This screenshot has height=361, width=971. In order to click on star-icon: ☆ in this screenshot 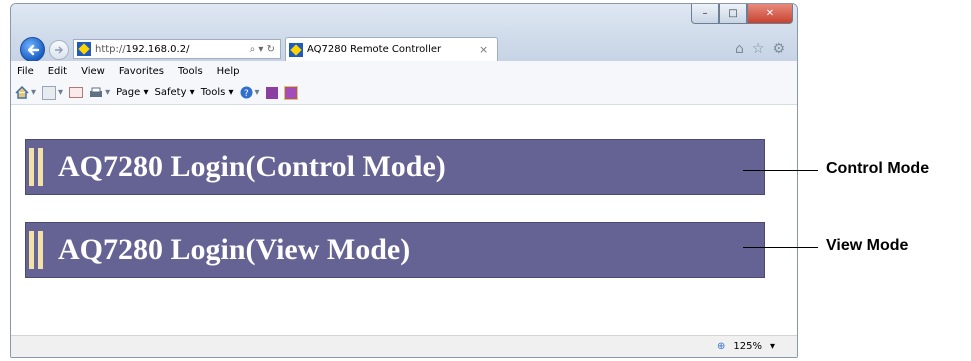, I will do `click(758, 49)`.